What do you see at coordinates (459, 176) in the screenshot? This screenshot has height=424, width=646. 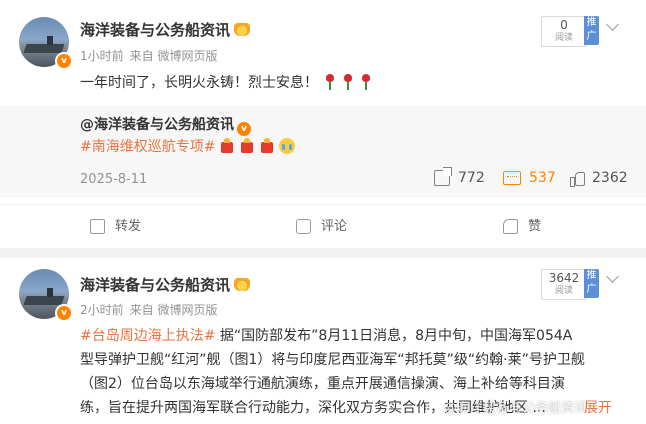 I see `repost-share-count: 772` at bounding box center [459, 176].